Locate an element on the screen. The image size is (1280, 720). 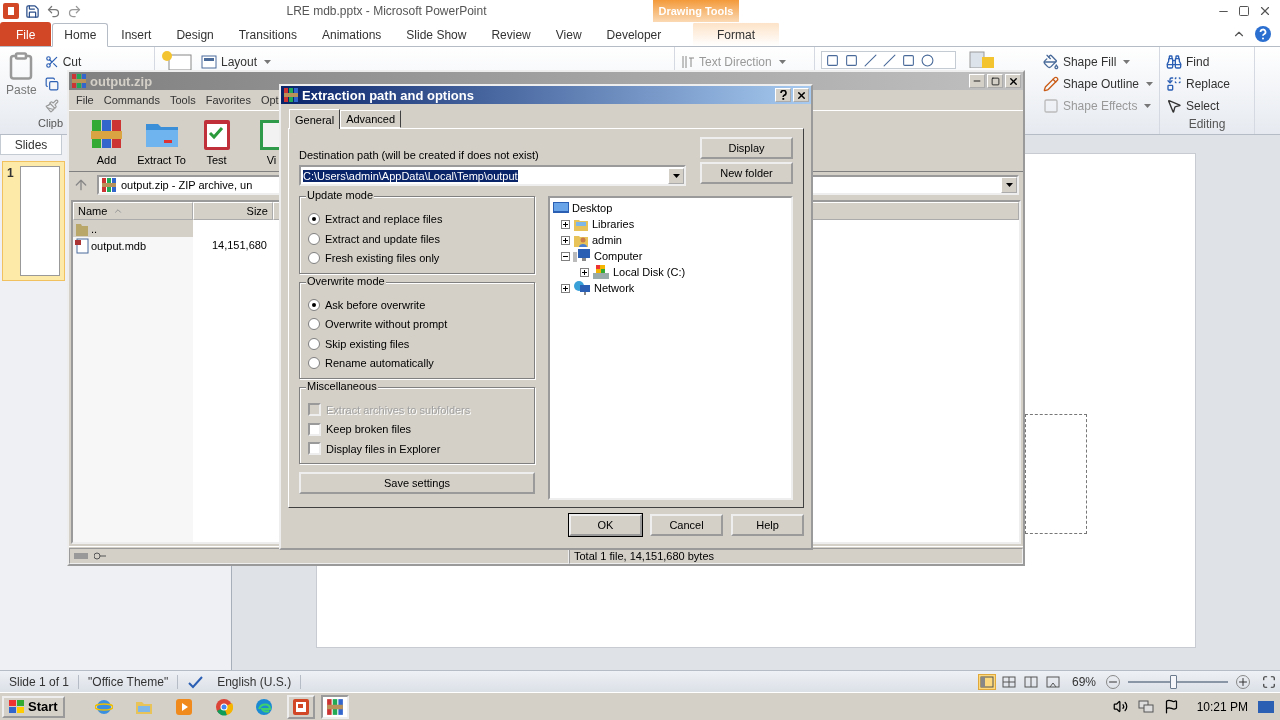
dialog-tab: General is located at coordinates (315, 119).